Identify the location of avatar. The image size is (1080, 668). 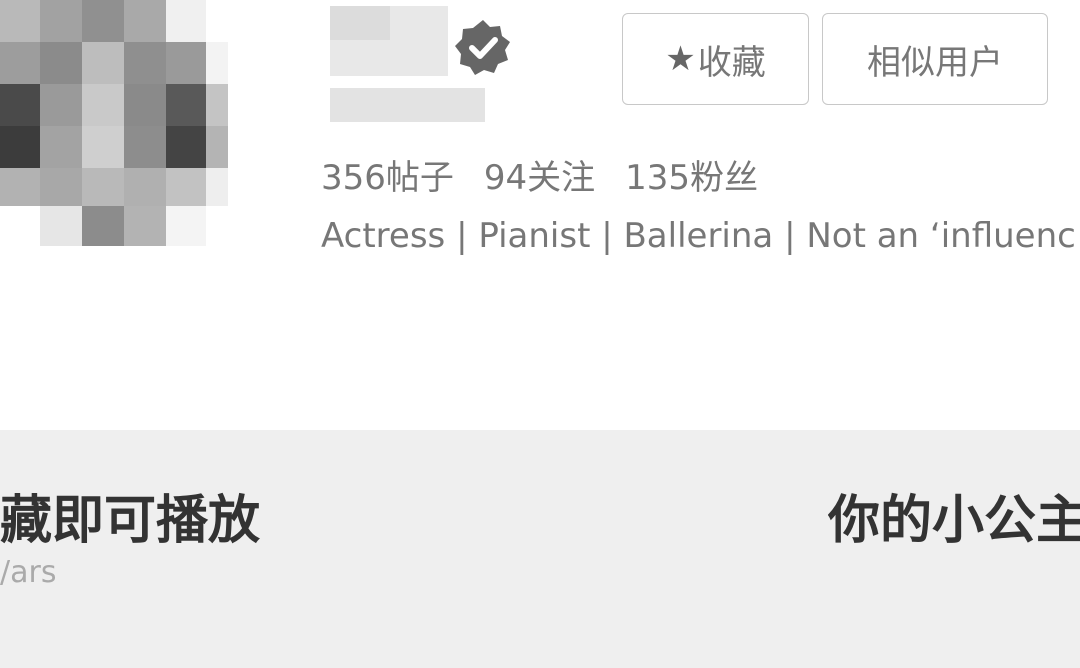
(115, 125).